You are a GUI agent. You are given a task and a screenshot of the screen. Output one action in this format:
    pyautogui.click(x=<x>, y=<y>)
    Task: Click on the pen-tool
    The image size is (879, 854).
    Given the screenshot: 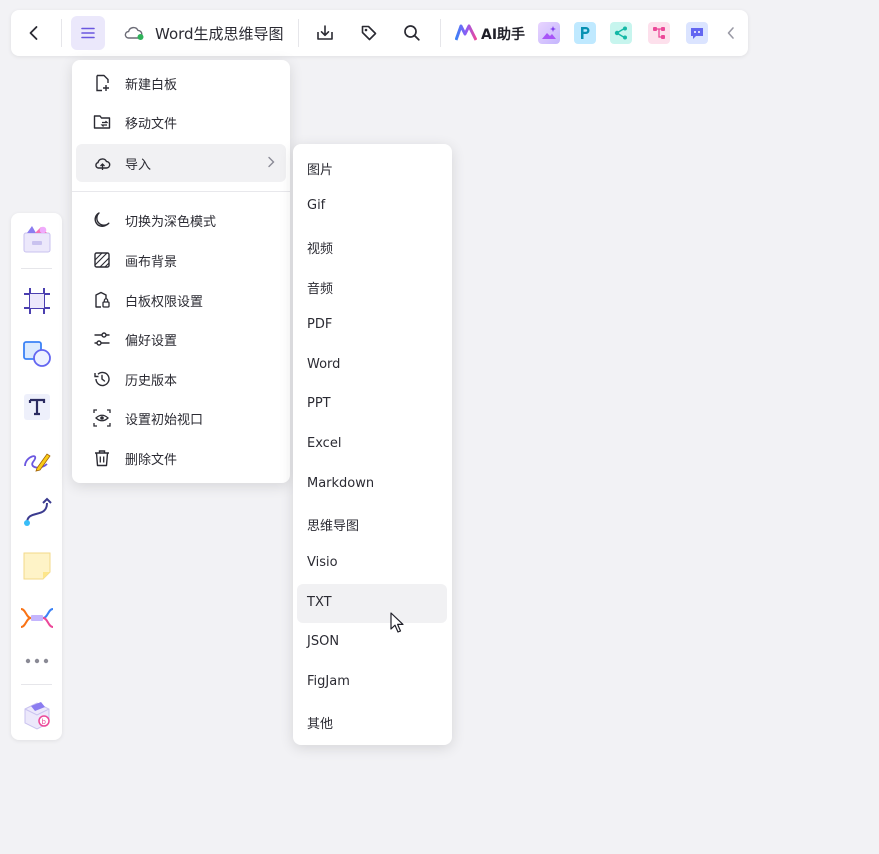 What is the action you would take?
    pyautogui.click(x=36, y=459)
    